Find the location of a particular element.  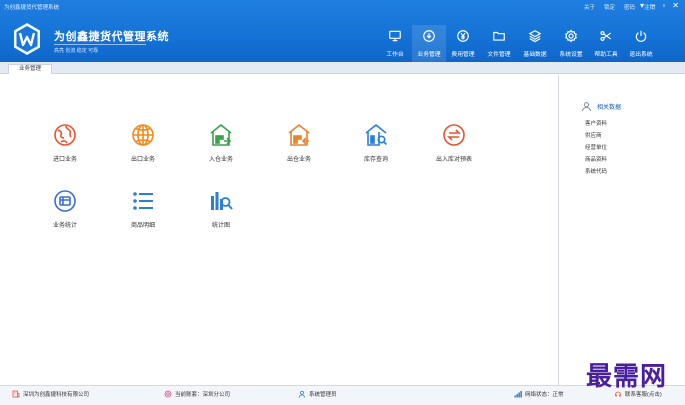

related-item-system-code: 系统代码 is located at coordinates (596, 172).